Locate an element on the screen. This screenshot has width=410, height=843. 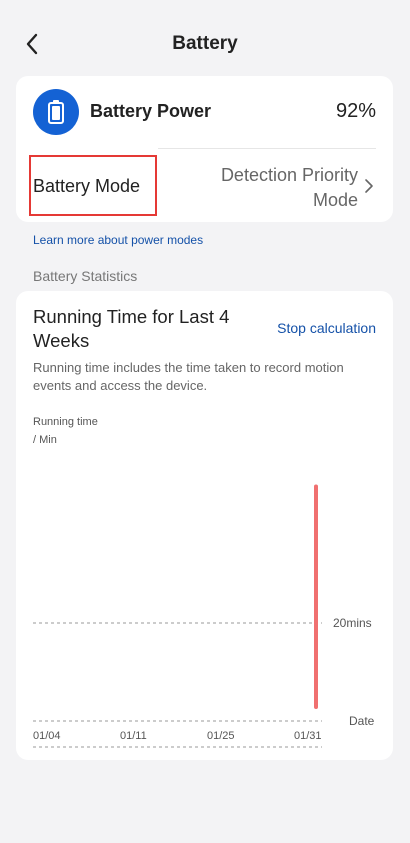
y-axis-unit: / Min is located at coordinates (45, 440).